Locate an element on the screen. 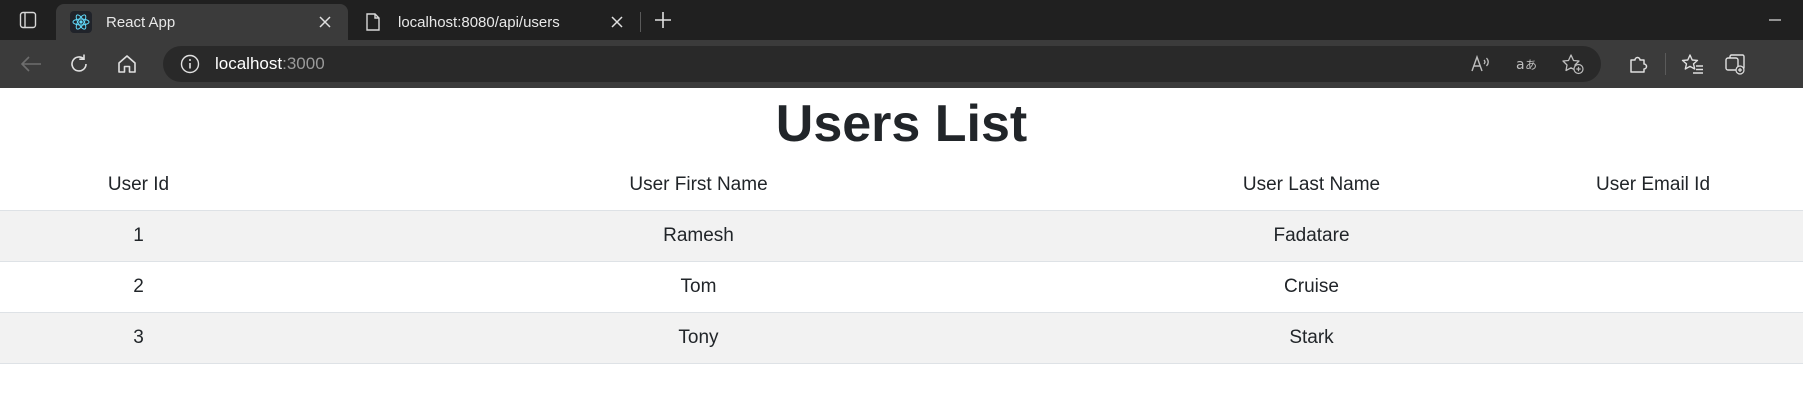 The height and width of the screenshot is (409, 1803). read-aloud-button is located at coordinates (1481, 64).